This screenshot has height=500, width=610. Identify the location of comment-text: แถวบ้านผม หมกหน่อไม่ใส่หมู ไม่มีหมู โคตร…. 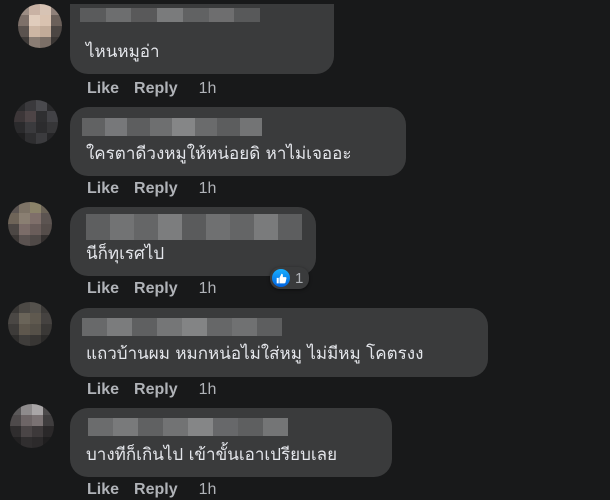
(255, 354).